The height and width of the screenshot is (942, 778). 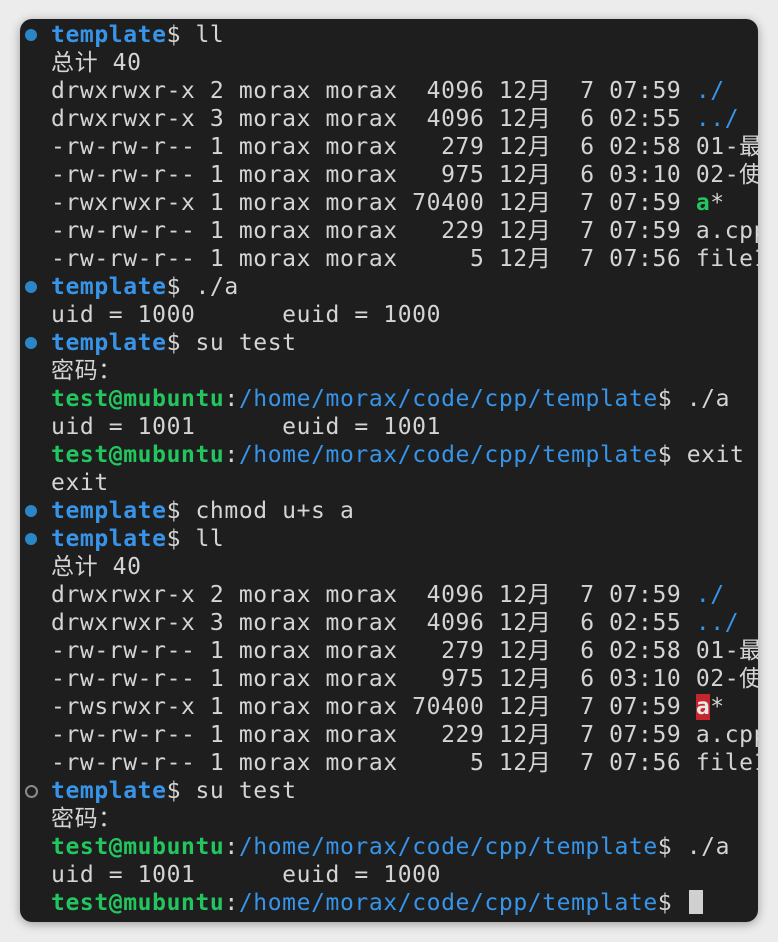 I want to click on ls-entry-name: file1, so click(x=726, y=259).